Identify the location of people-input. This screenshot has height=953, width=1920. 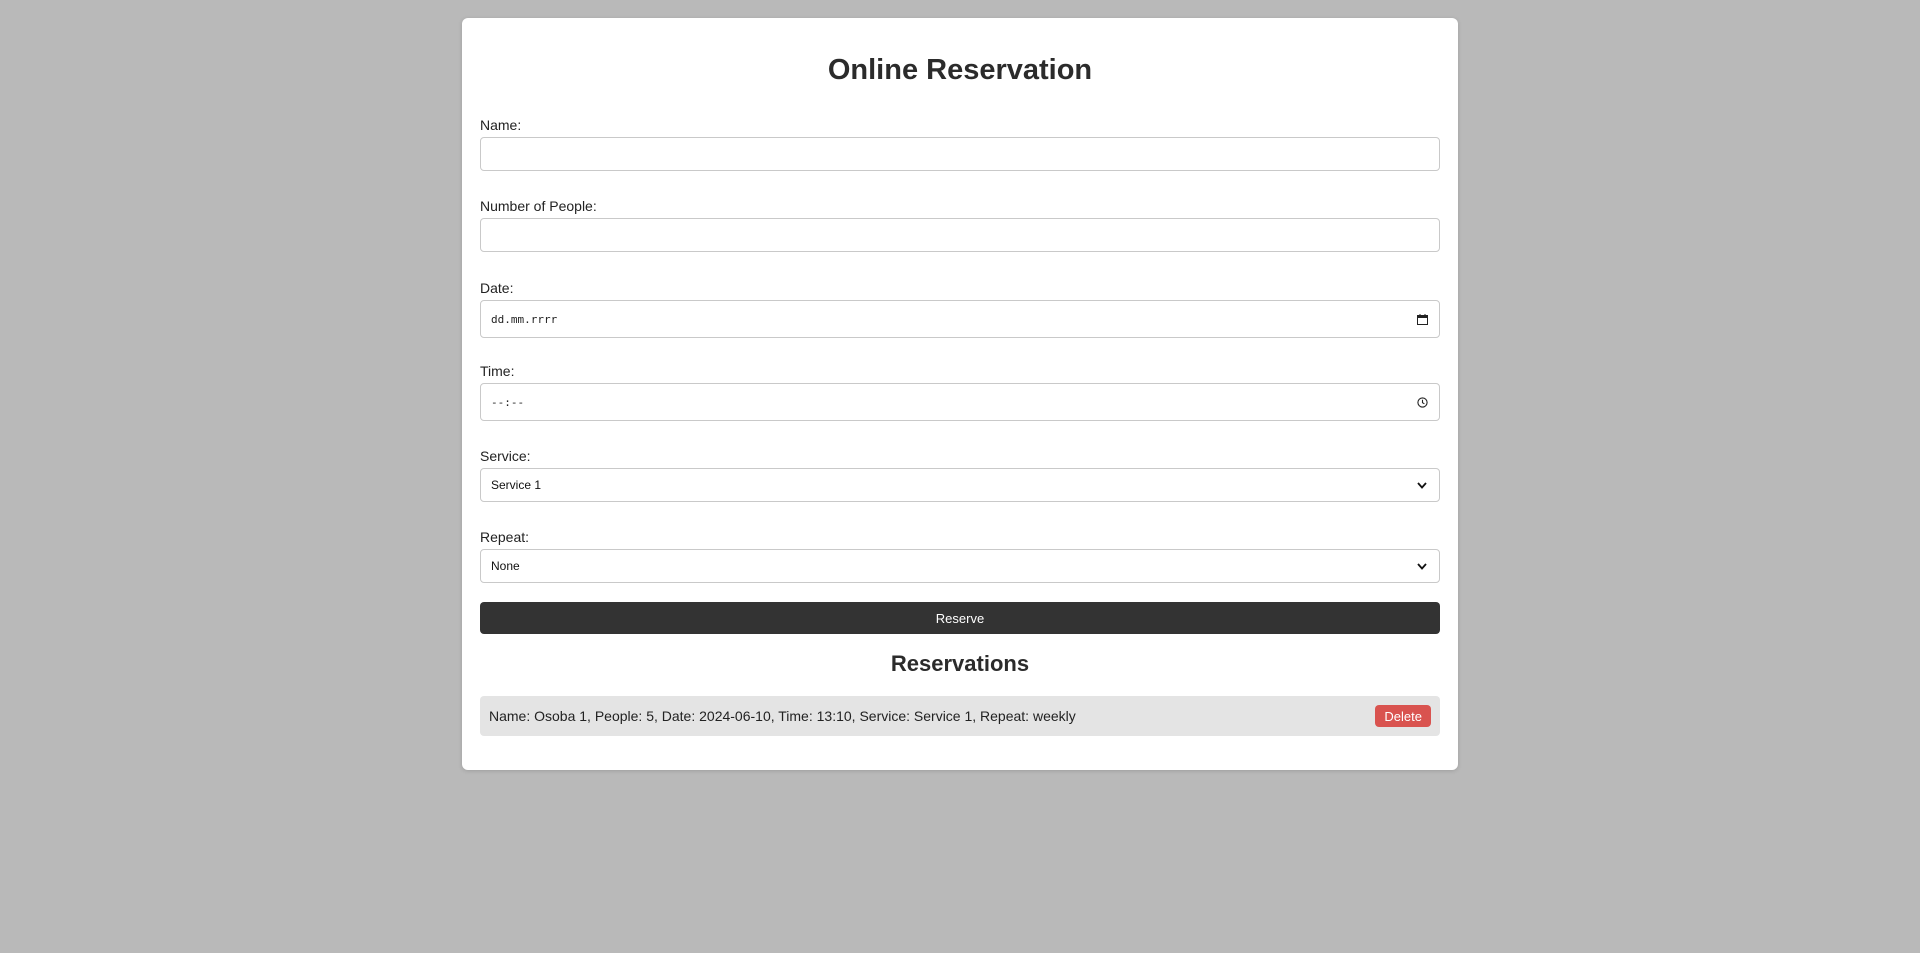
(960, 235).